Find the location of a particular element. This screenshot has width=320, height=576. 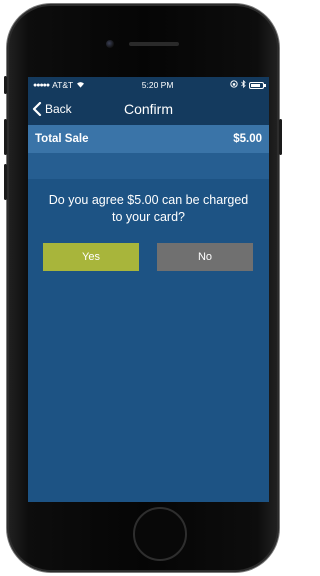

back-label: Back is located at coordinates (58, 109).